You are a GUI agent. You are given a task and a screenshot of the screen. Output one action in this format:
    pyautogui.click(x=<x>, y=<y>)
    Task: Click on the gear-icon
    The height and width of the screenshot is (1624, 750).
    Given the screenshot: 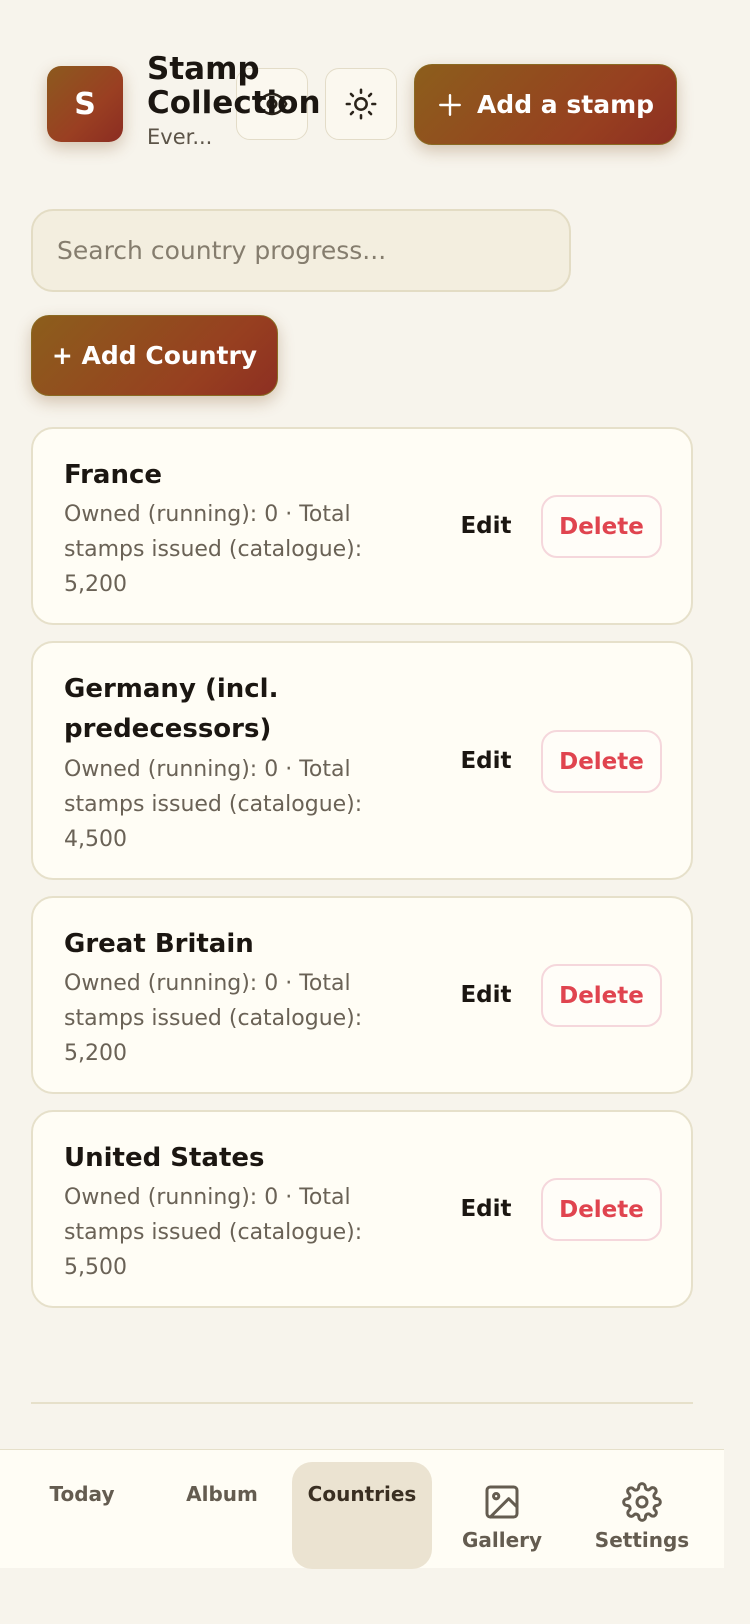 What is the action you would take?
    pyautogui.click(x=642, y=1502)
    